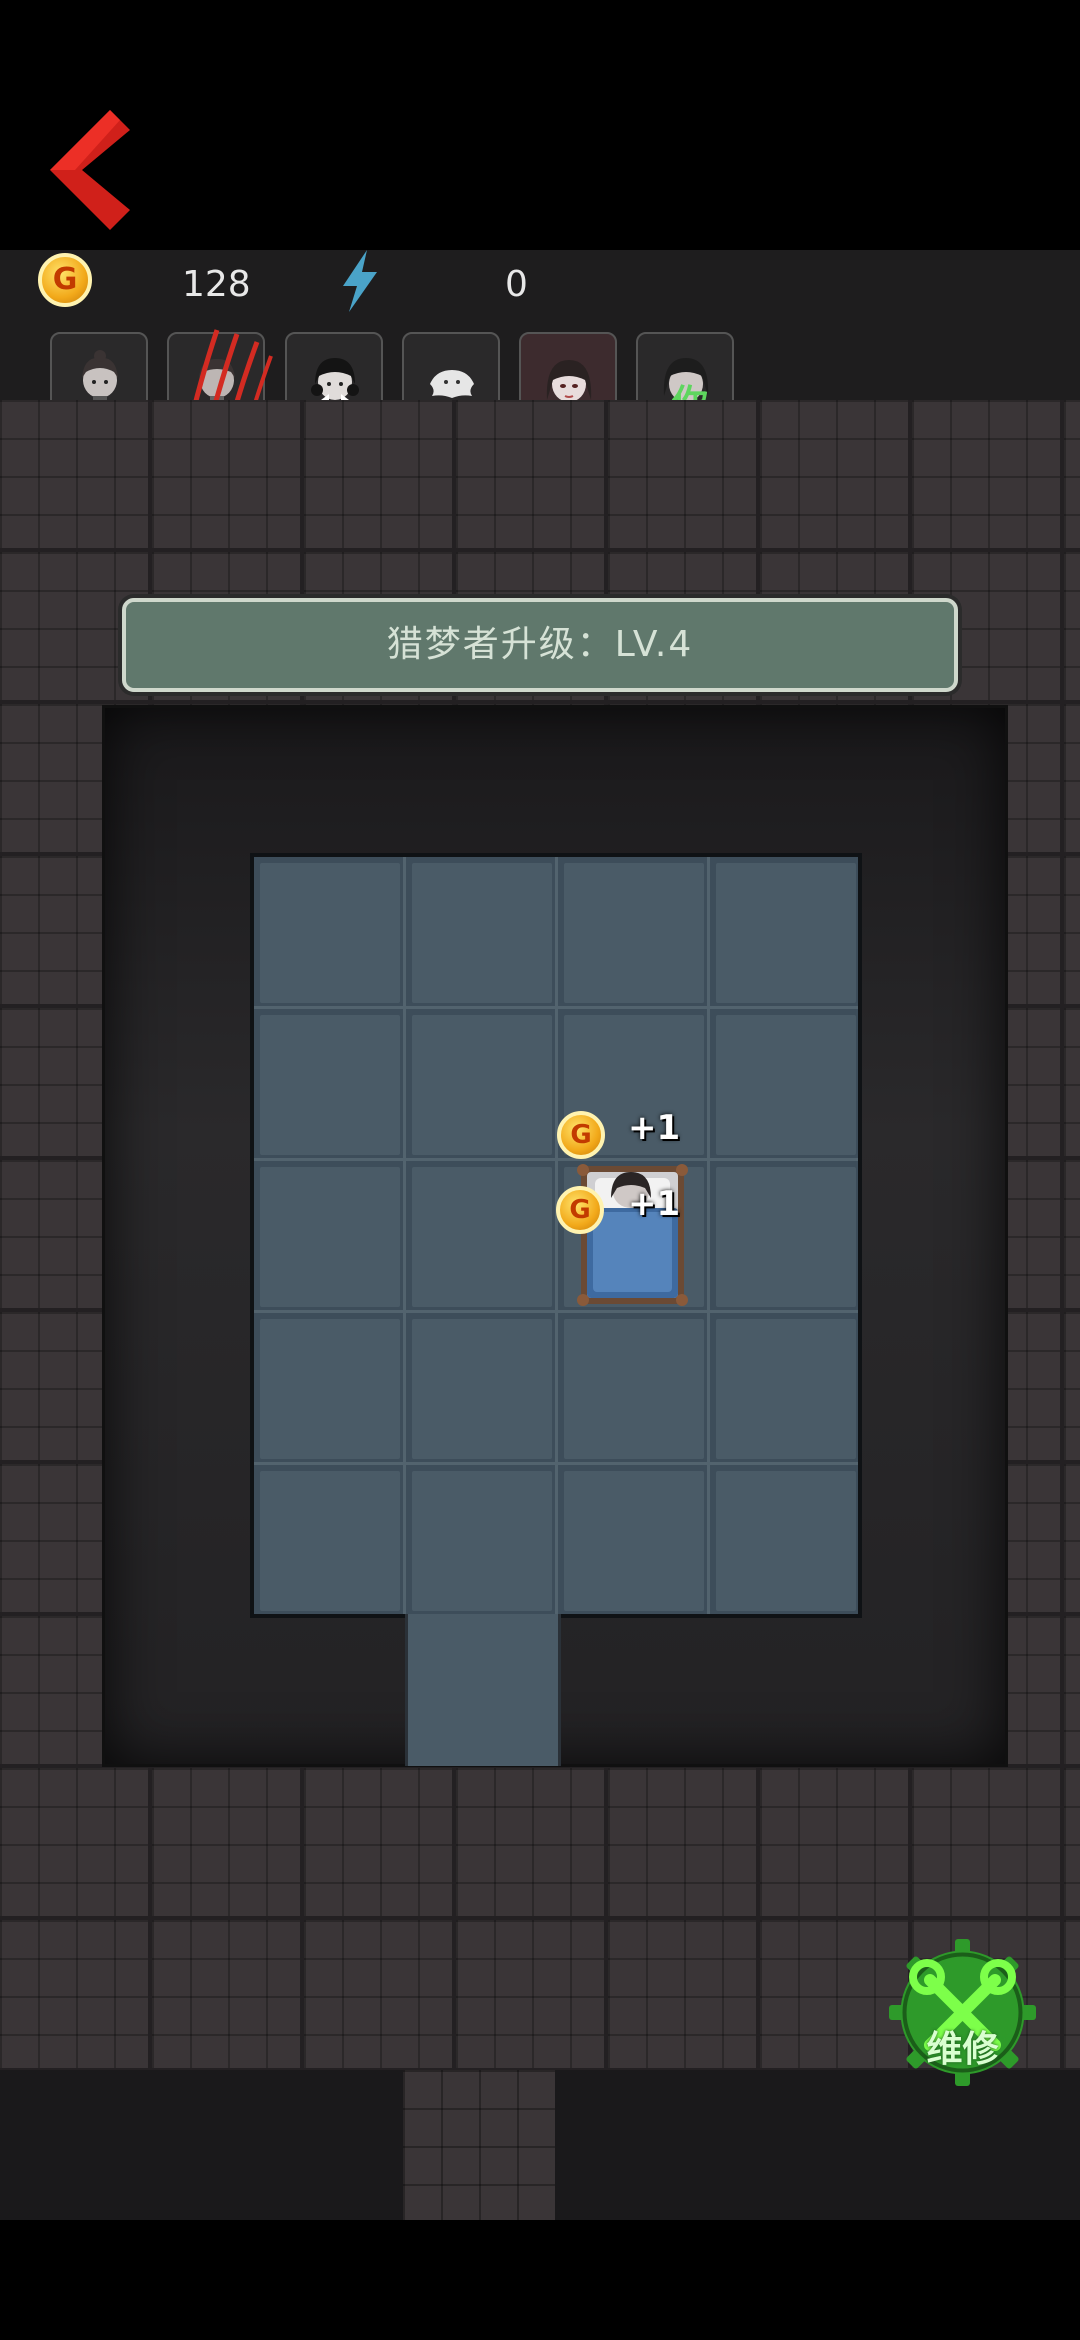 The width and height of the screenshot is (1080, 2340). What do you see at coordinates (540, 2280) in the screenshot?
I see `bottom-bar` at bounding box center [540, 2280].